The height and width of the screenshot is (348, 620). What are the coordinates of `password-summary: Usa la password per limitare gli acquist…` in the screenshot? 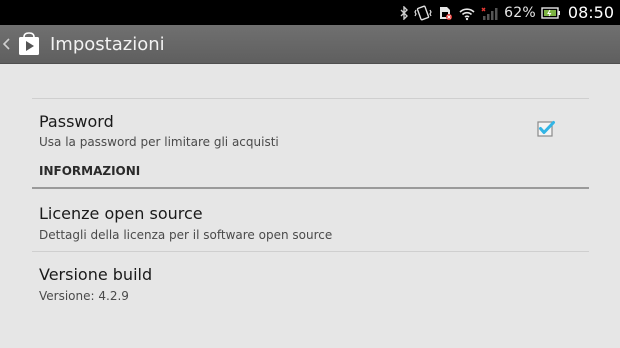 It's located at (159, 142).